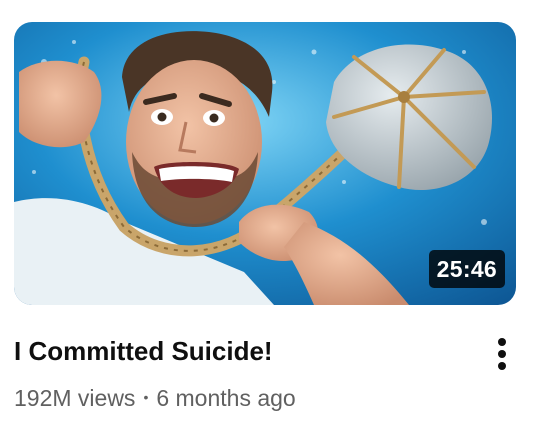 Image resolution: width=542 pixels, height=432 pixels. What do you see at coordinates (155, 399) in the screenshot?
I see `video-metadata: 192M views • 6 months ago` at bounding box center [155, 399].